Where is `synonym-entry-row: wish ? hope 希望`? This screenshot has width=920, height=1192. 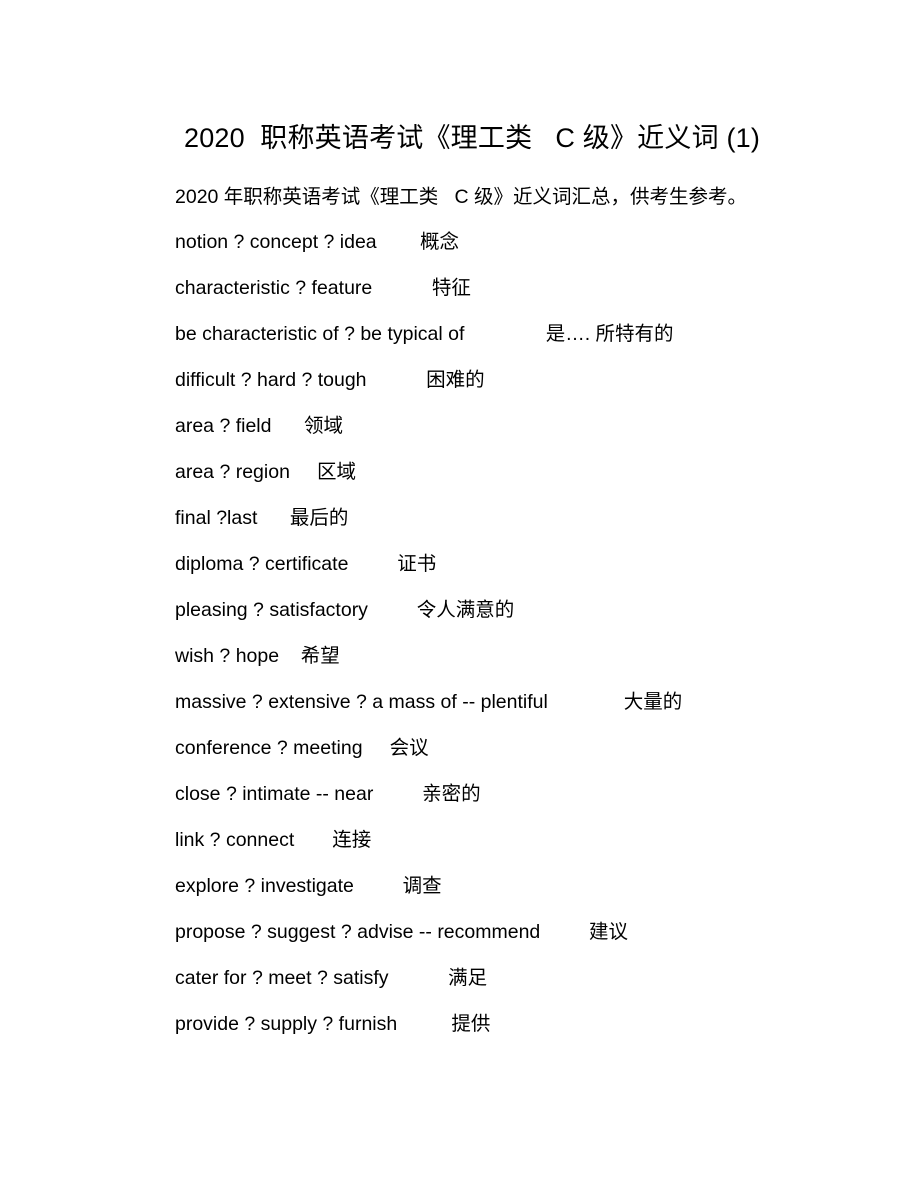
synonym-entry-row: wish ? hope 希望 is located at coordinates (540, 663).